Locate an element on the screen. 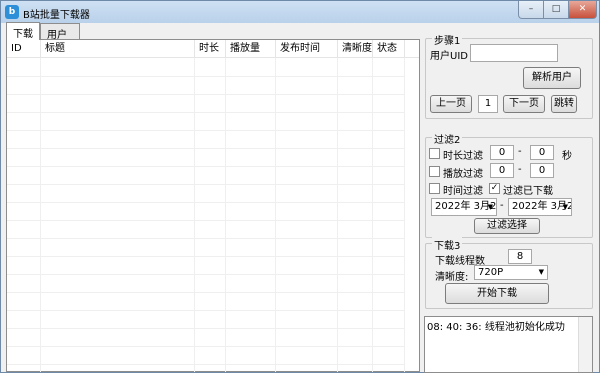 This screenshot has height=373, width=600. close-button: ✕ is located at coordinates (582, 10).